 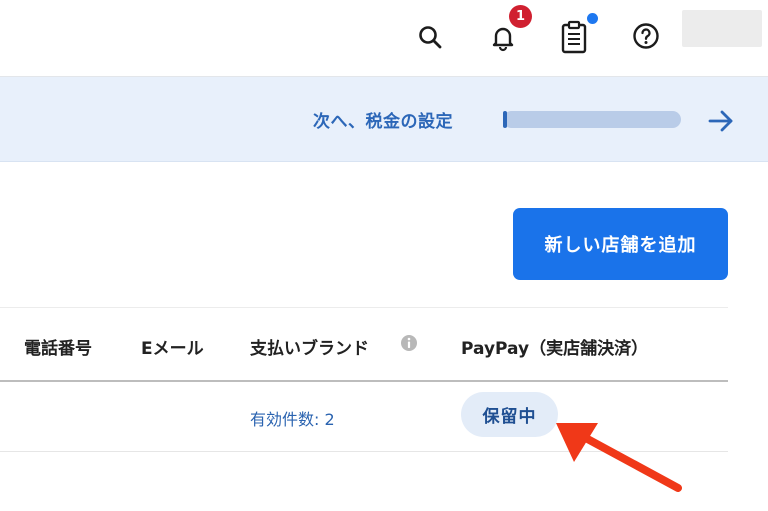 What do you see at coordinates (430, 37) in the screenshot?
I see `search-icon` at bounding box center [430, 37].